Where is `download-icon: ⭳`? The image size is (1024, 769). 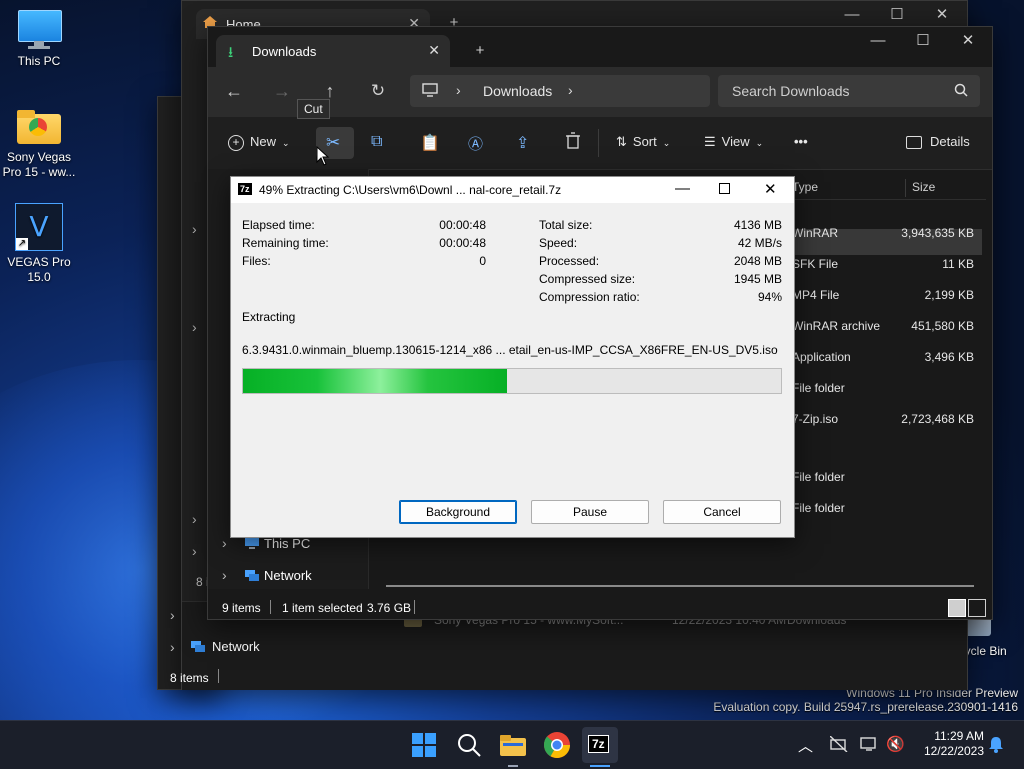
download-icon: ⭳ is located at coordinates (231, 52).